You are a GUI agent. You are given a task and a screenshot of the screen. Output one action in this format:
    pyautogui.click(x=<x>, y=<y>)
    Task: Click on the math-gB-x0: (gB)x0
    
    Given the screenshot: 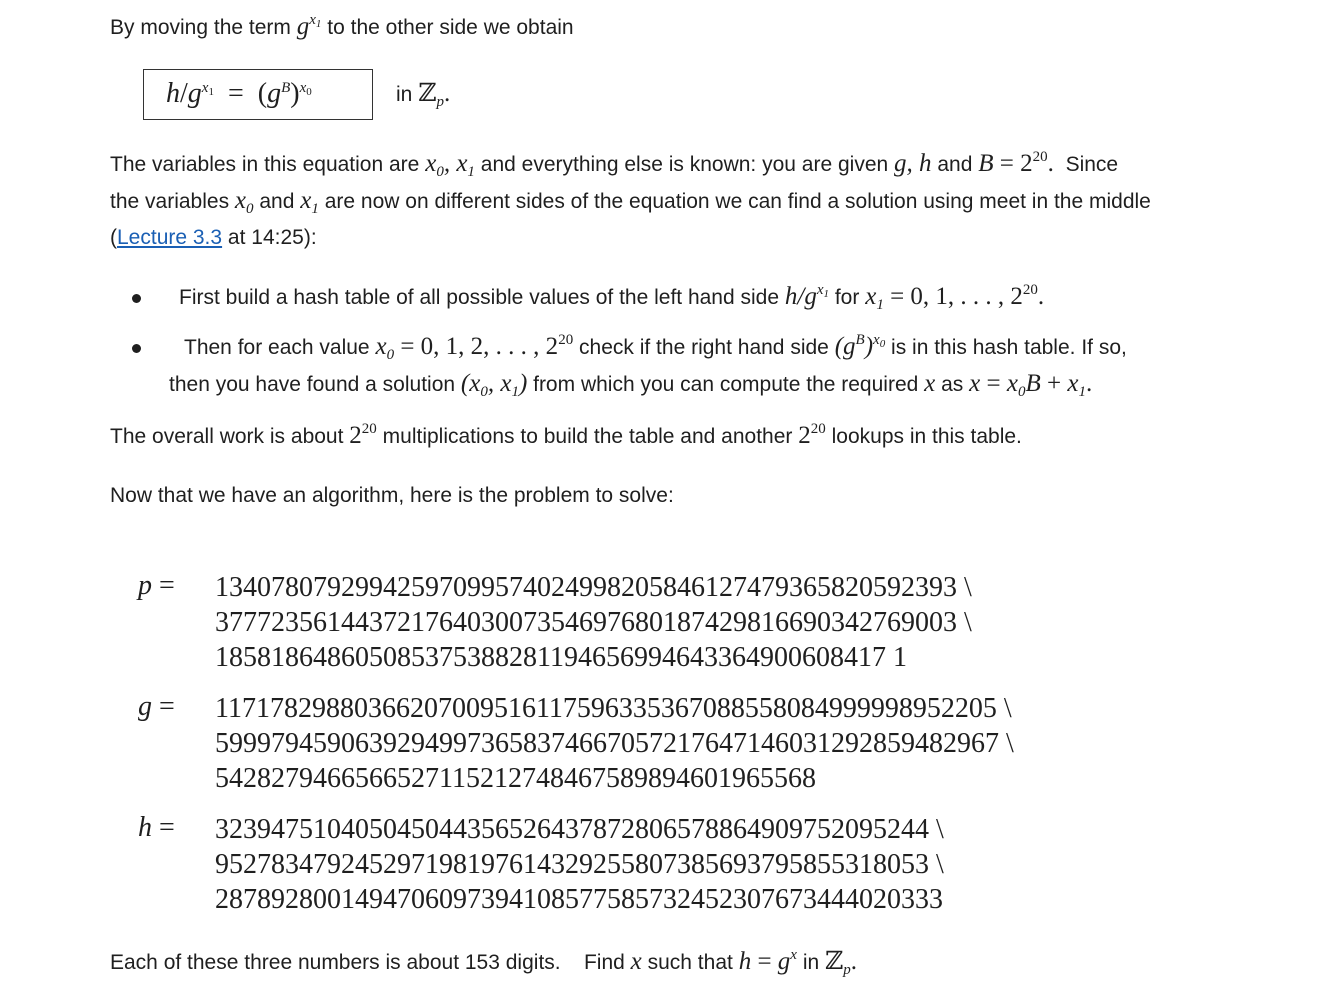 What is the action you would take?
    pyautogui.click(x=860, y=346)
    